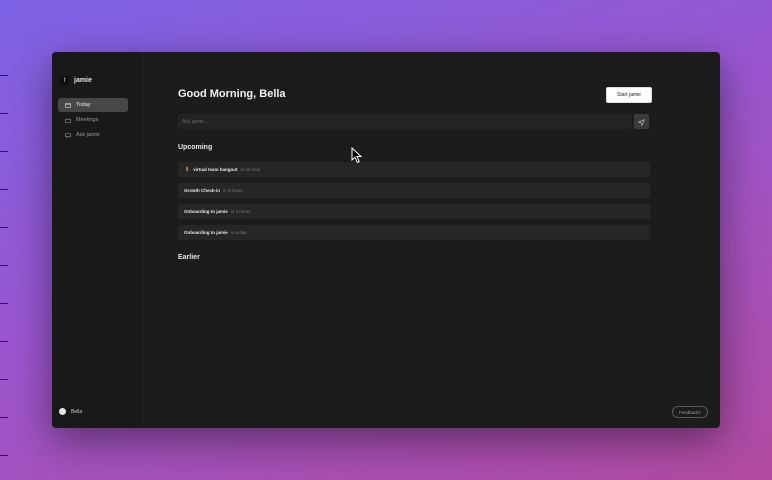 The height and width of the screenshot is (480, 772). Describe the element at coordinates (414, 190) in the screenshot. I see `meeting-item: Growth Check-in in 3 hours` at that location.